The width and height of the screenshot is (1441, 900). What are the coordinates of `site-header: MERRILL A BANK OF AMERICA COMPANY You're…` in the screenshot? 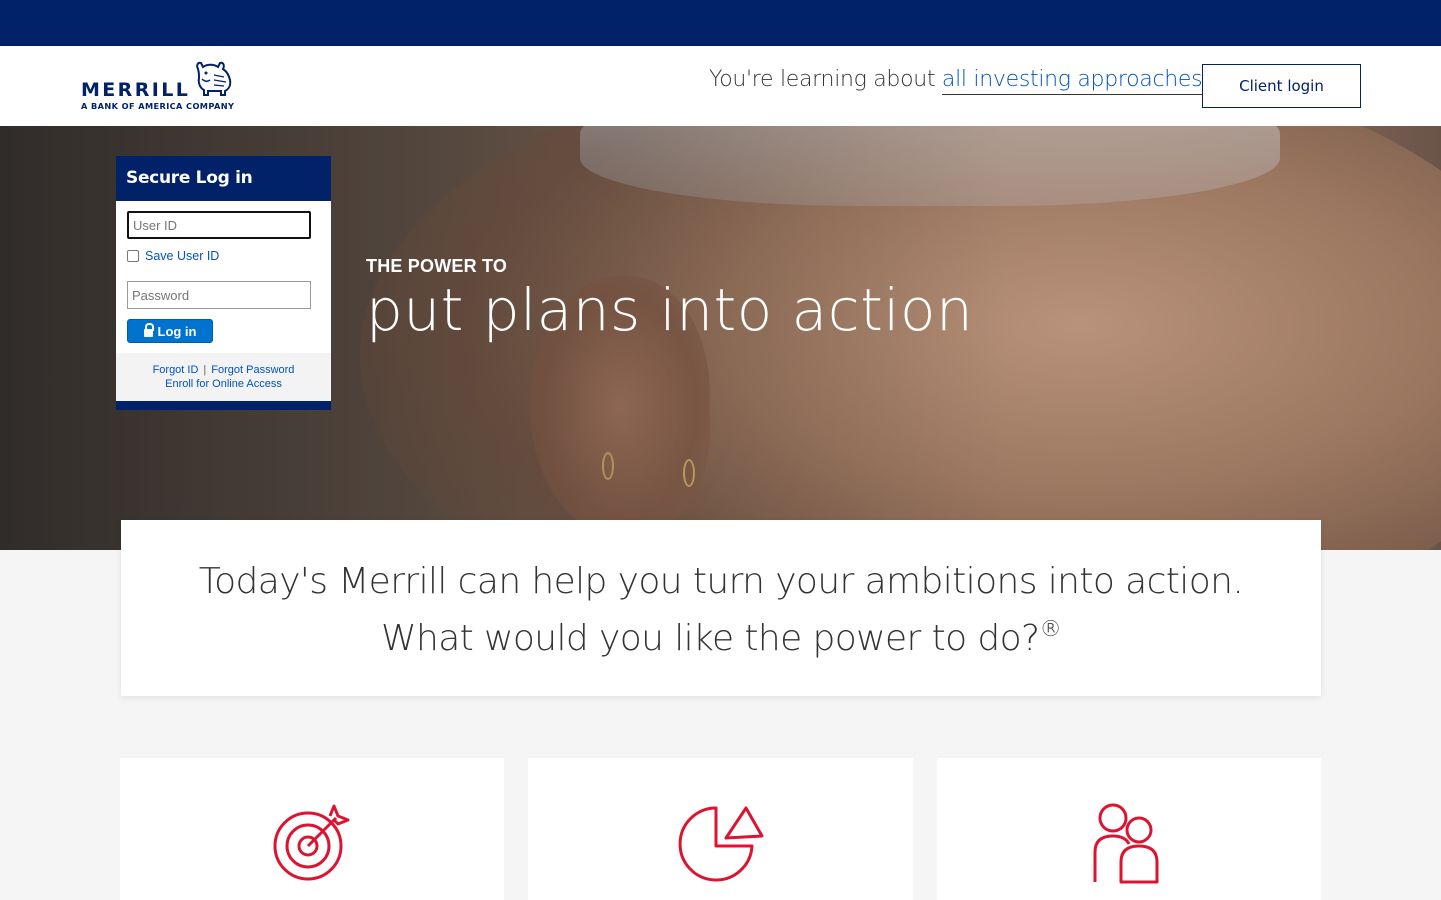 It's located at (720, 86).